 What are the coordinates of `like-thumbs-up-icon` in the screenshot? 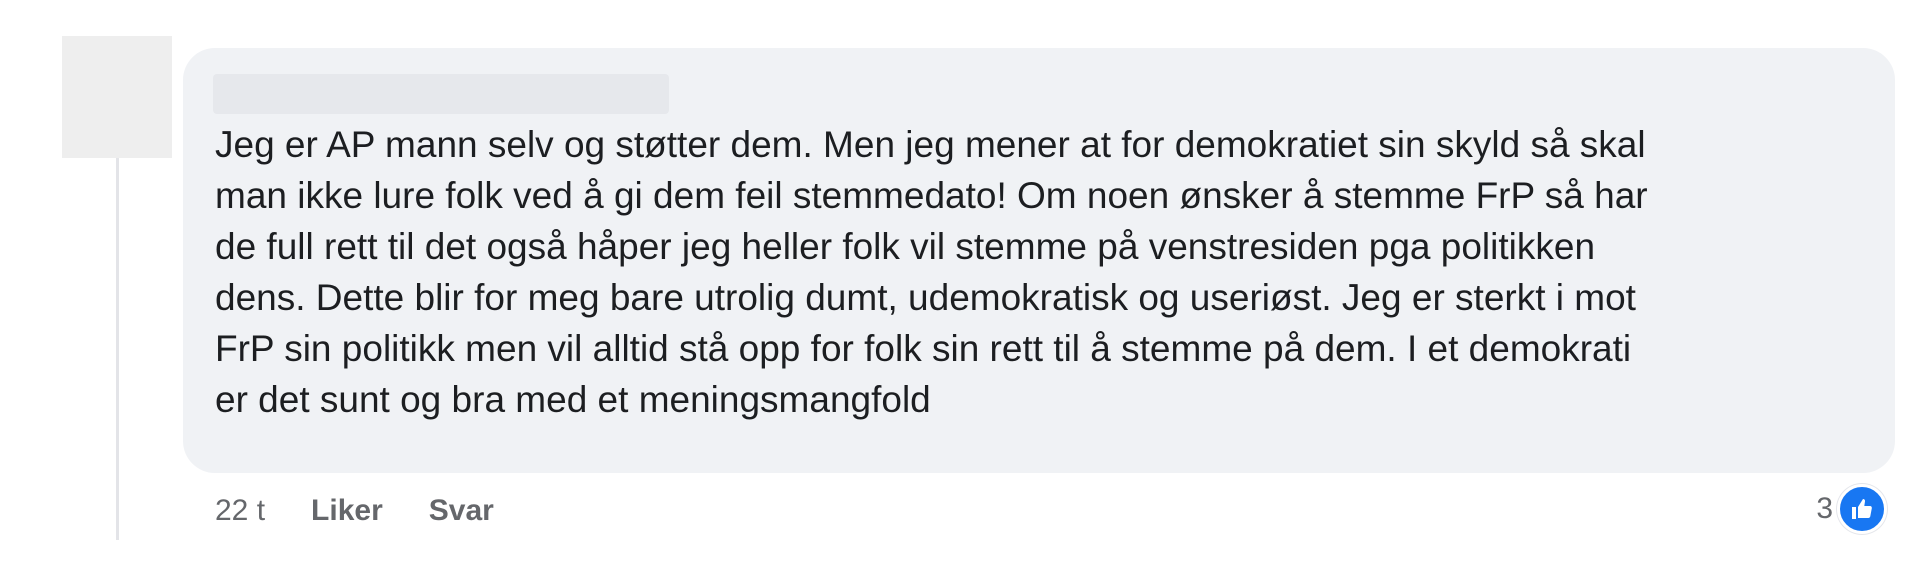 It's located at (1862, 509).